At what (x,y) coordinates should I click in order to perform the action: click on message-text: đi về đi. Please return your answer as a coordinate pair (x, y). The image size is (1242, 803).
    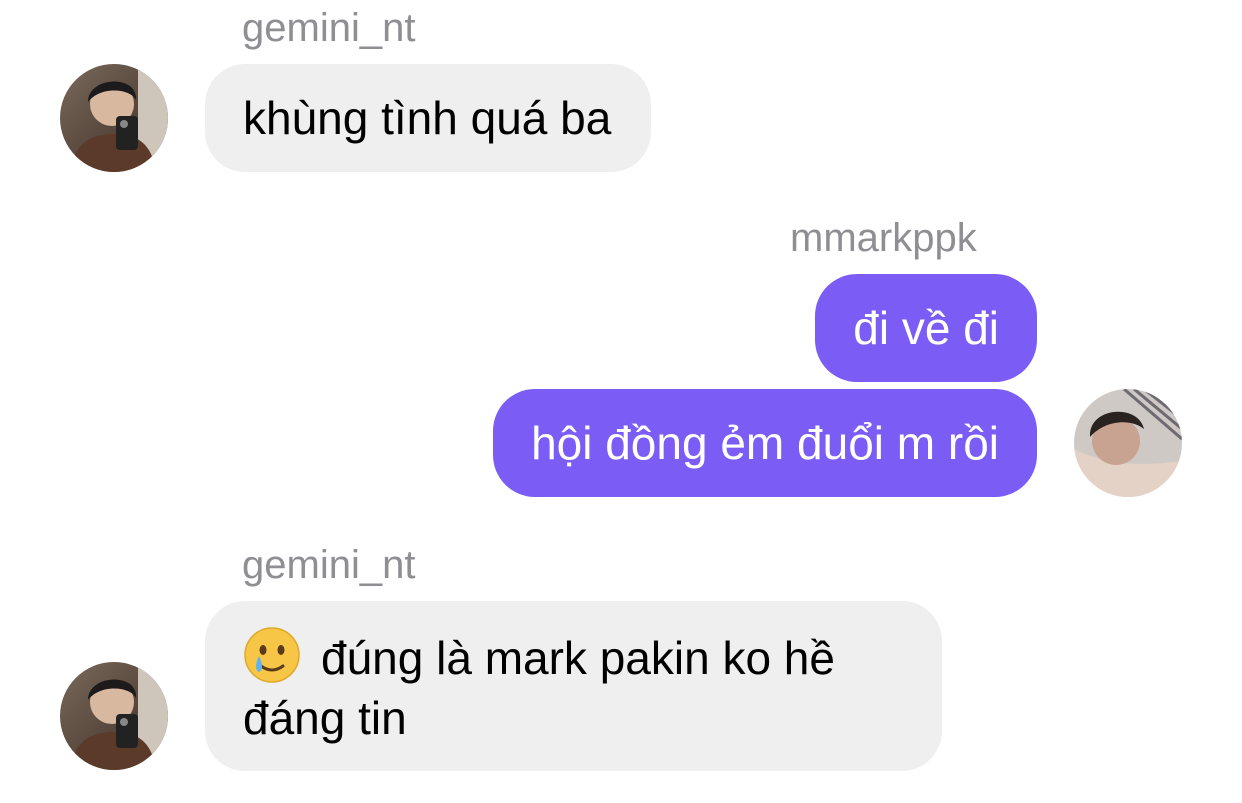
    Looking at the image, I should click on (926, 328).